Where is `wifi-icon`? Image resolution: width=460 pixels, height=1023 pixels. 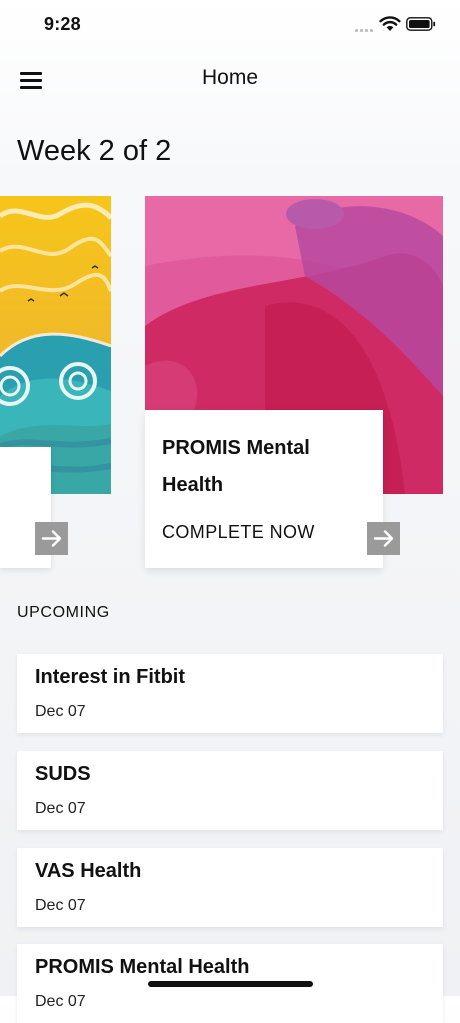 wifi-icon is located at coordinates (390, 23).